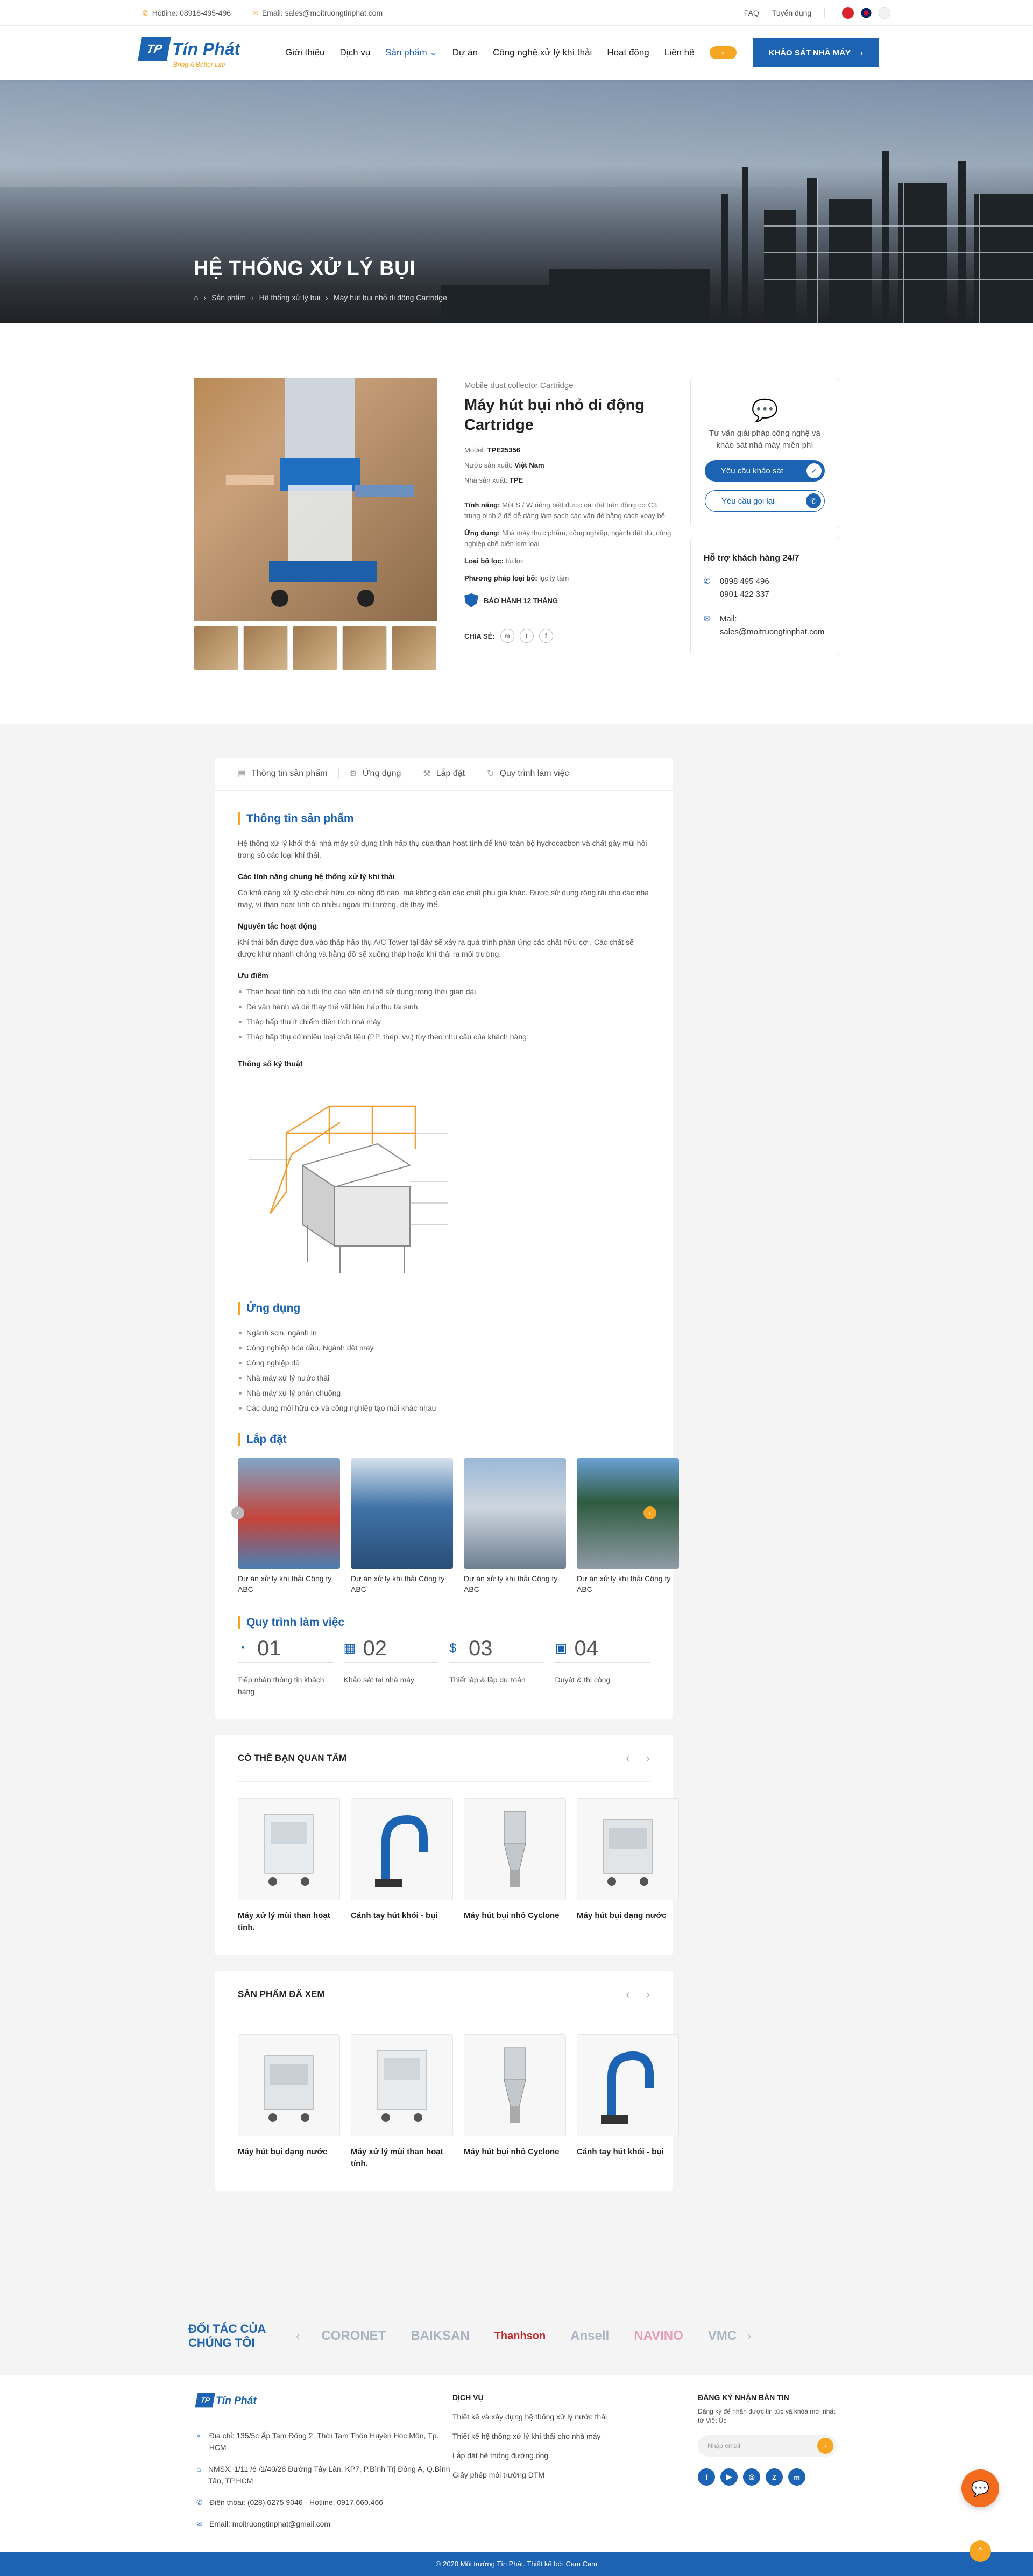 The width and height of the screenshot is (1033, 2576). I want to click on nav-item-contact: Liên hệ, so click(679, 52).